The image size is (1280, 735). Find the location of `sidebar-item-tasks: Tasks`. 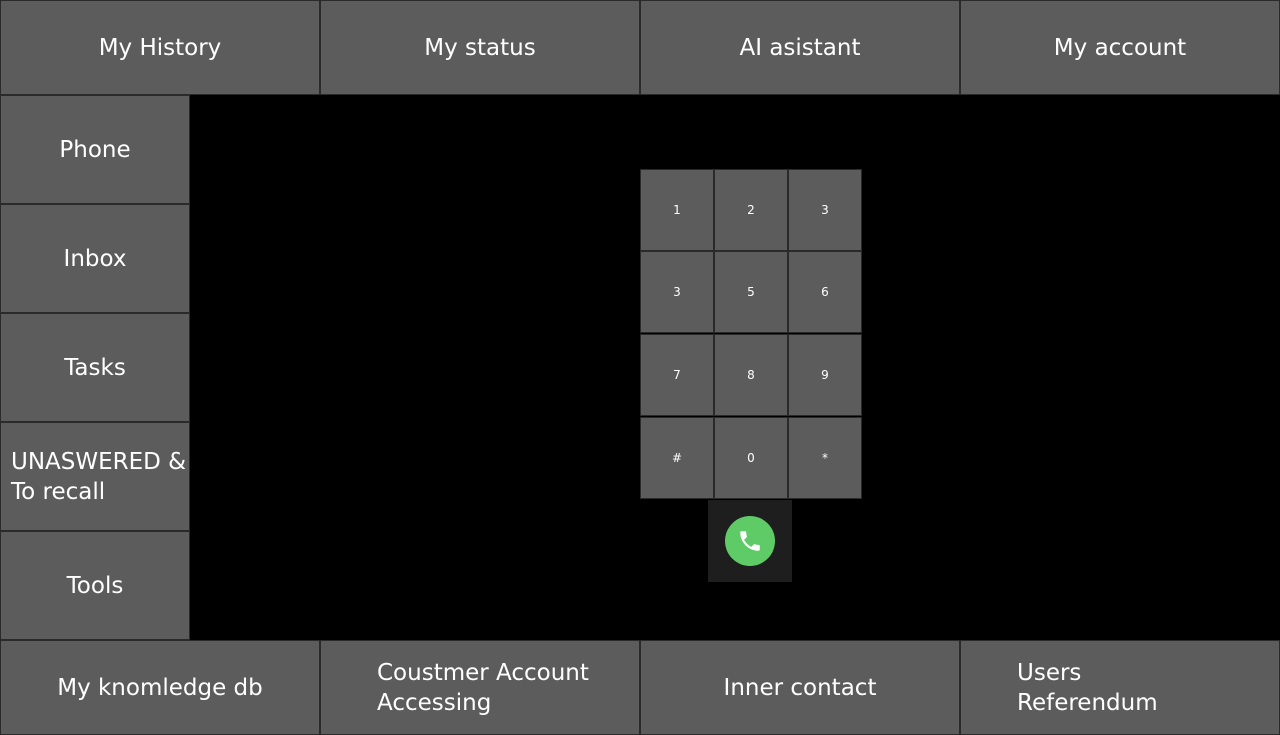

sidebar-item-tasks: Tasks is located at coordinates (95, 367).